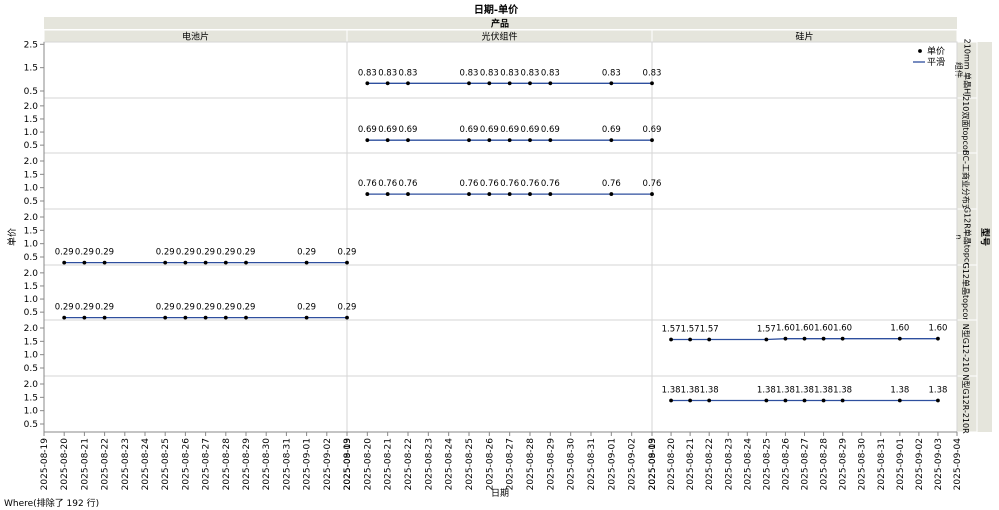 Image resolution: width=999 pixels, height=510 pixels. I want to click on row-header: N型G12-210, so click(965, 348).